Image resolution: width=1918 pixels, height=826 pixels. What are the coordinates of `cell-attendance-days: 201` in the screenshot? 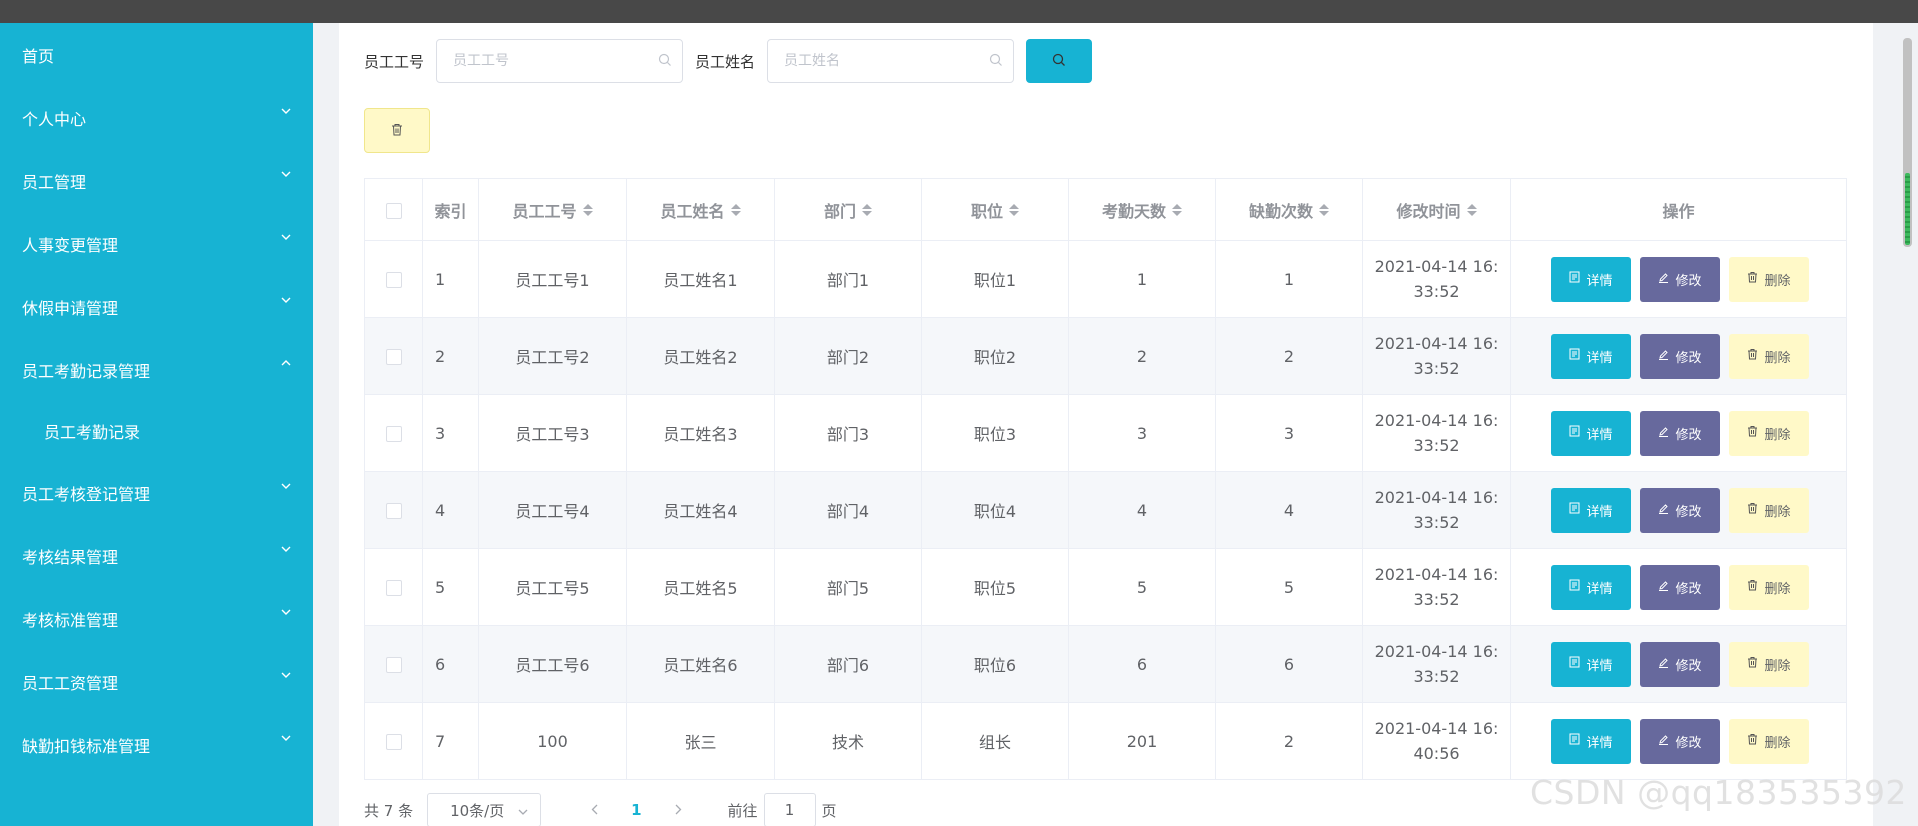 It's located at (1142, 741).